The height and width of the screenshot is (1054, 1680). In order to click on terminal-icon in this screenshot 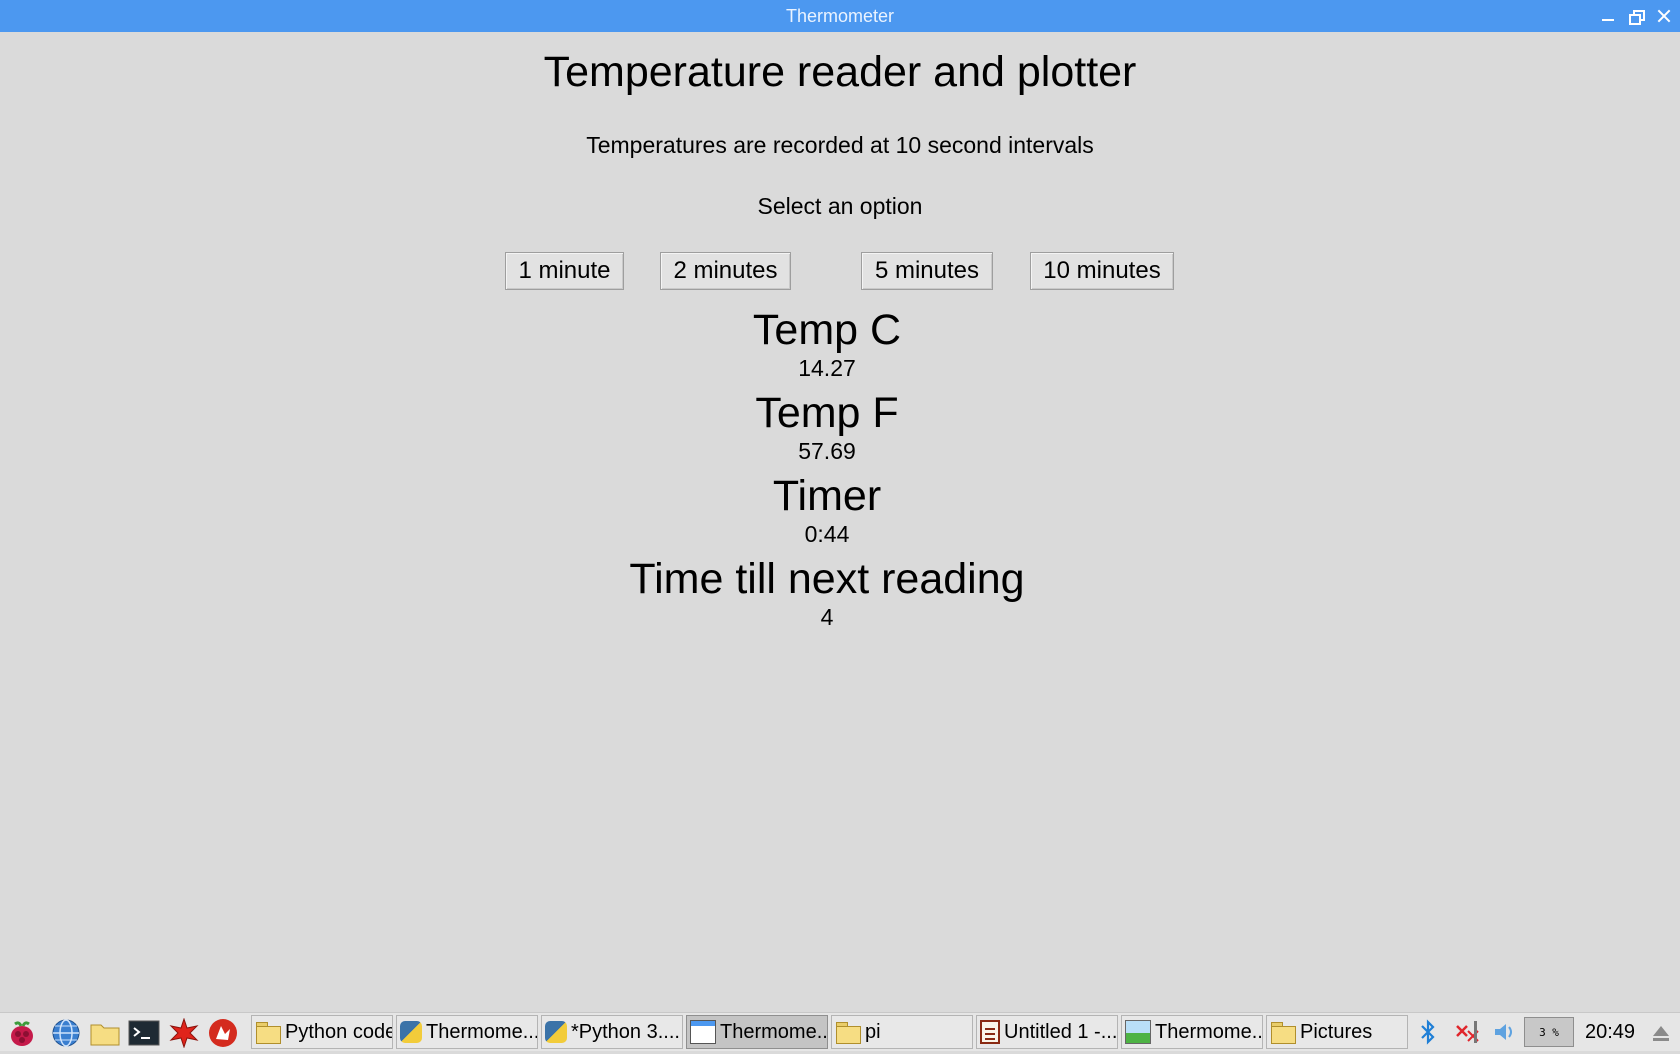, I will do `click(144, 1033)`.